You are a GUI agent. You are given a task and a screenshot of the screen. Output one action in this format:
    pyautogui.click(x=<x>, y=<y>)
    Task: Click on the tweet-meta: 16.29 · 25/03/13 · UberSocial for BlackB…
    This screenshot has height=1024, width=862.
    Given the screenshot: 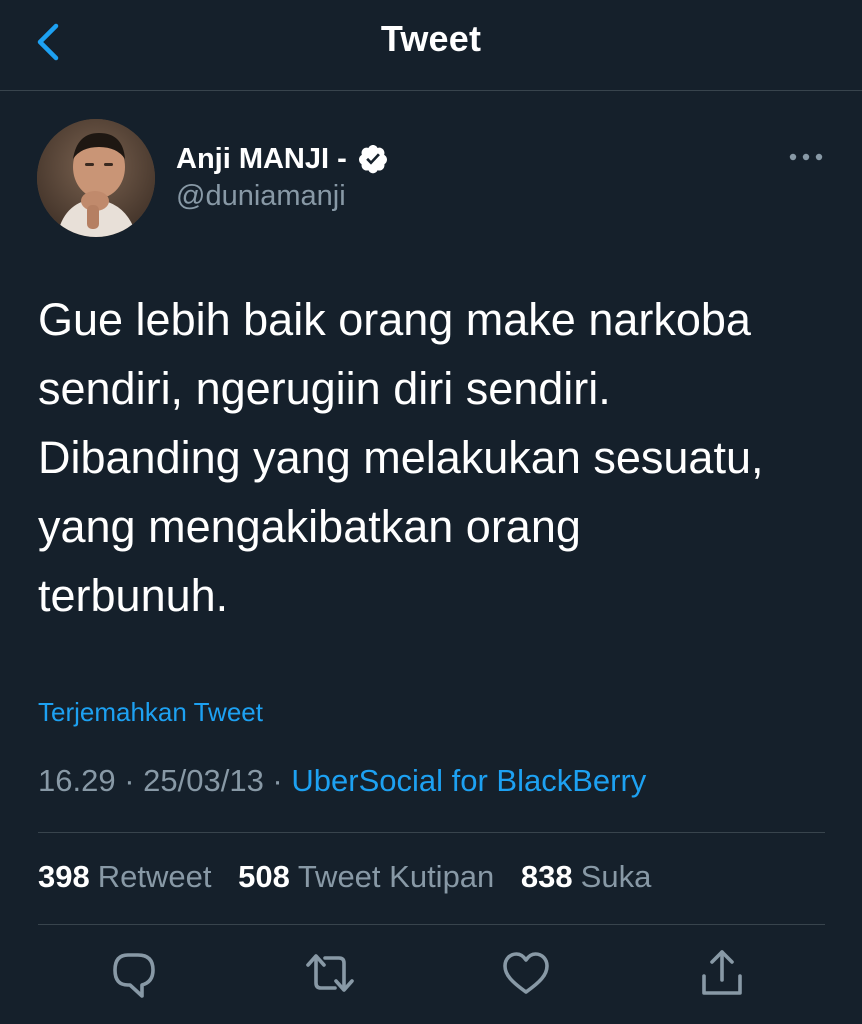 What is the action you would take?
    pyautogui.click(x=342, y=781)
    